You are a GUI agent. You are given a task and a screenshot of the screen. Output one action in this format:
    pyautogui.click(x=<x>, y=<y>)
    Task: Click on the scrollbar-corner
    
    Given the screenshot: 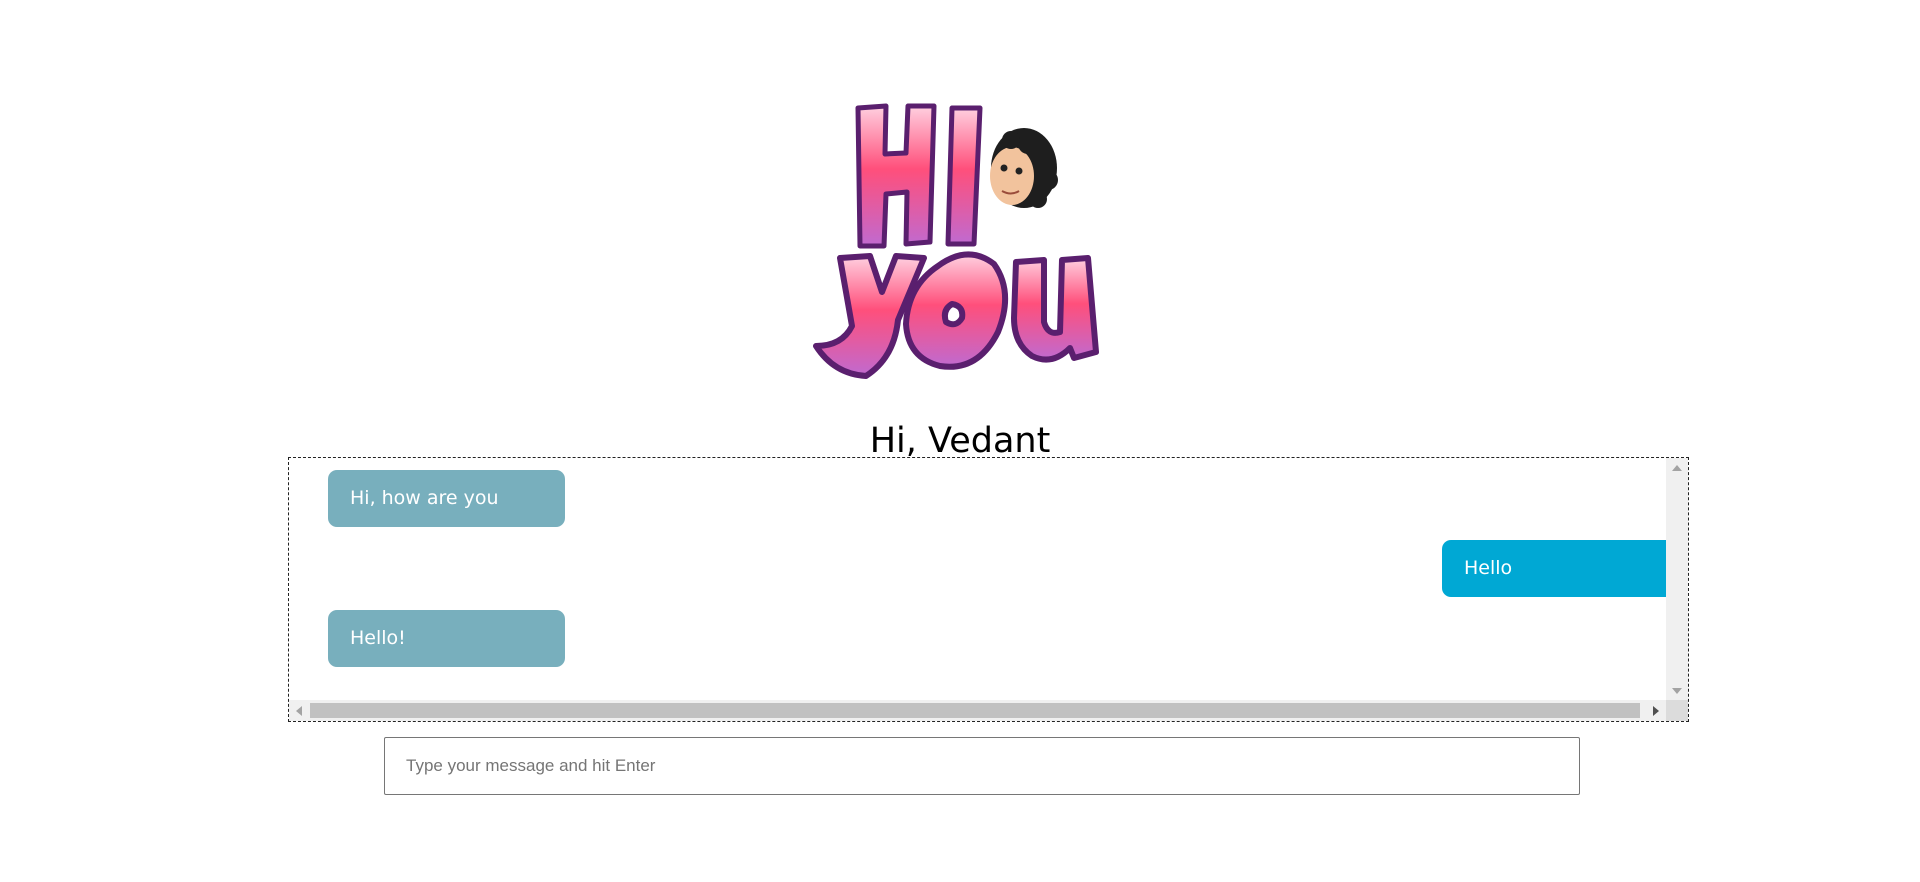 What is the action you would take?
    pyautogui.click(x=1677, y=710)
    